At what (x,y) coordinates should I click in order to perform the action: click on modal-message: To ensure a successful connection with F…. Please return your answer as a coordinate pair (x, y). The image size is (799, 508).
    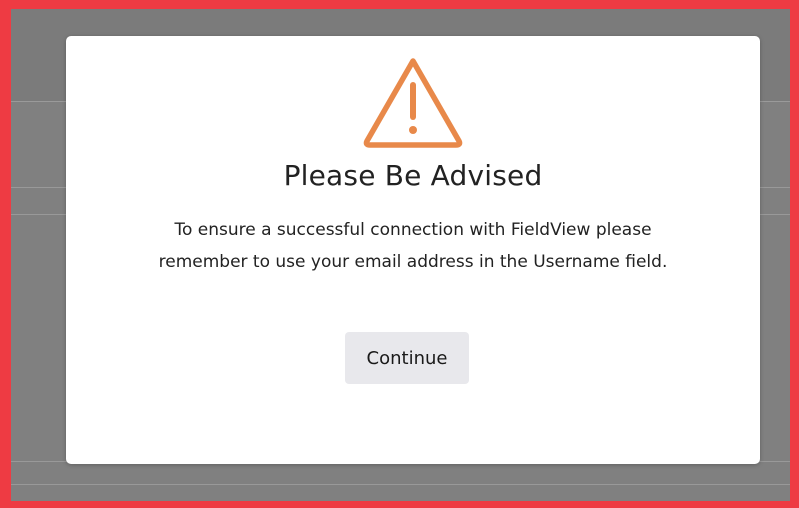
    Looking at the image, I should click on (413, 246).